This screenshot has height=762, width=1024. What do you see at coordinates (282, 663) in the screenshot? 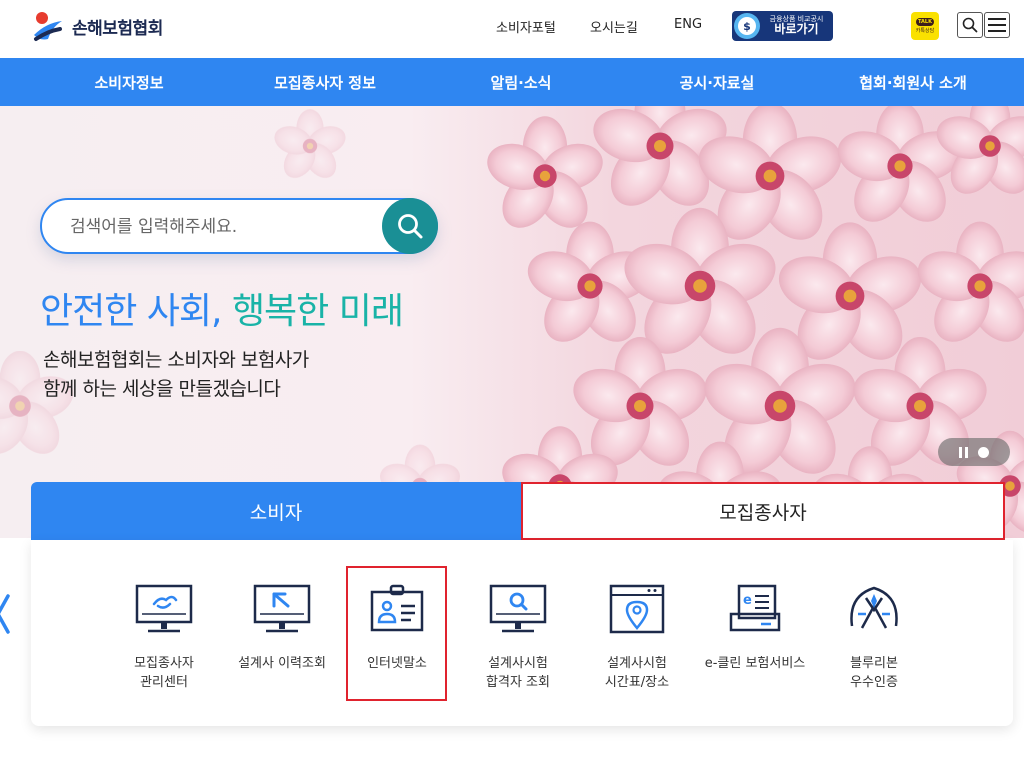
I see `quick-item-label: 설계사 이력조회` at bounding box center [282, 663].